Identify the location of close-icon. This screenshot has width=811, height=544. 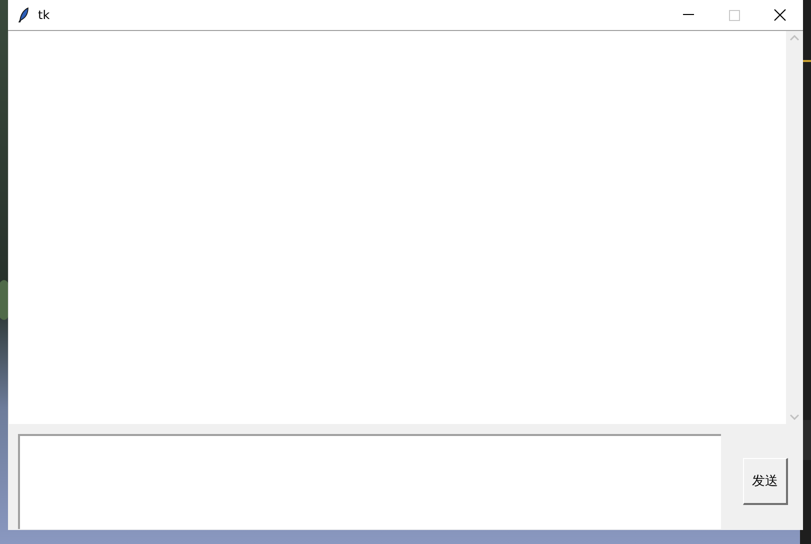
(780, 15).